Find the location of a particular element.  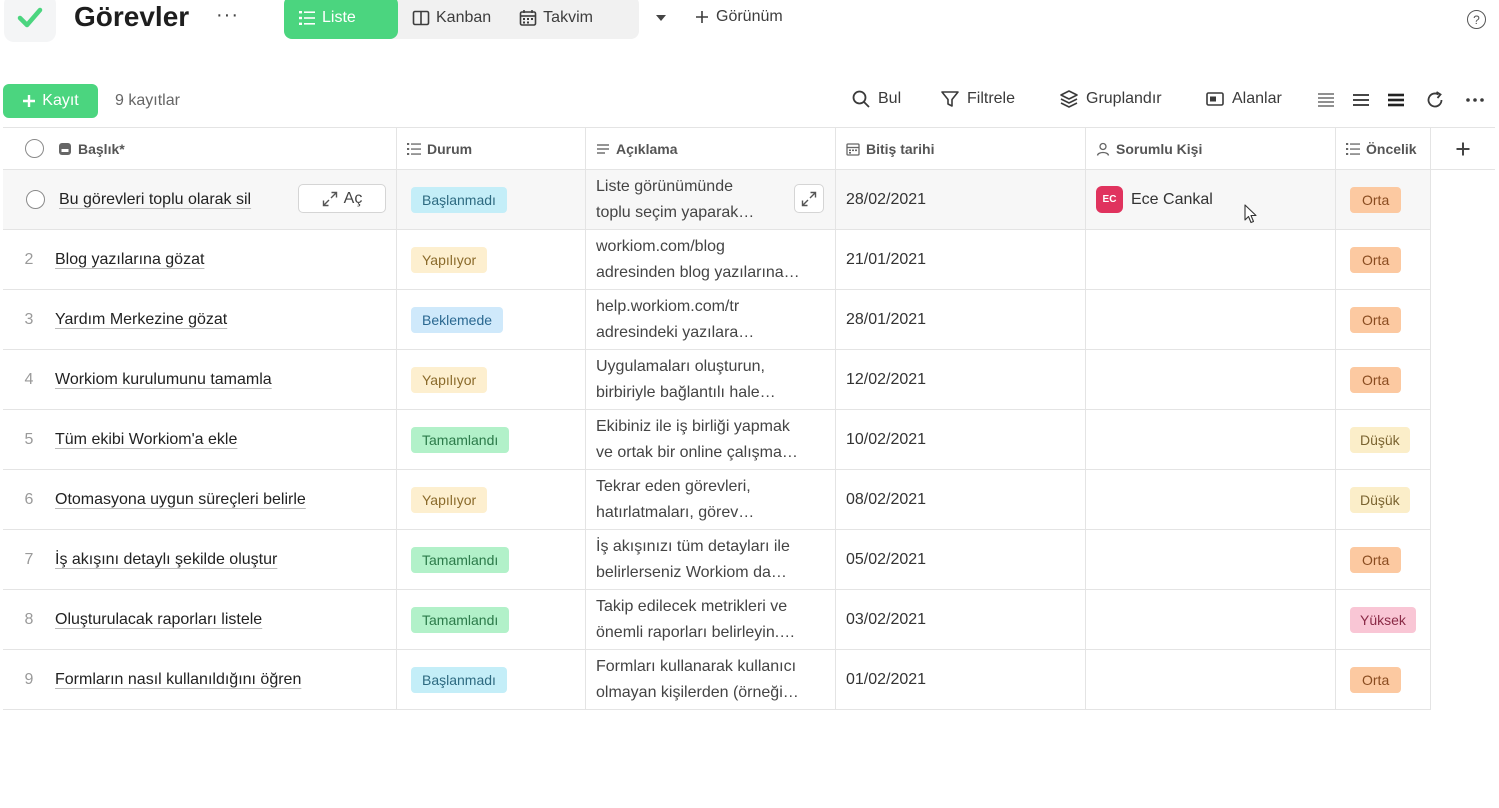

row-height-short-icon is located at coordinates (1326, 100).